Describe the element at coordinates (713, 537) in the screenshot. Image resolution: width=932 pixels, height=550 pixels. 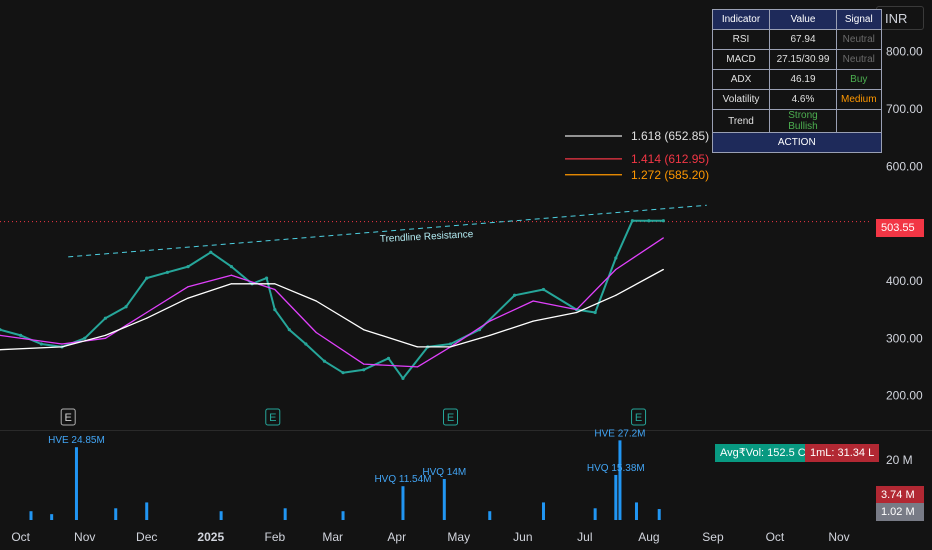
I see `x-tick-label: Sep` at that location.